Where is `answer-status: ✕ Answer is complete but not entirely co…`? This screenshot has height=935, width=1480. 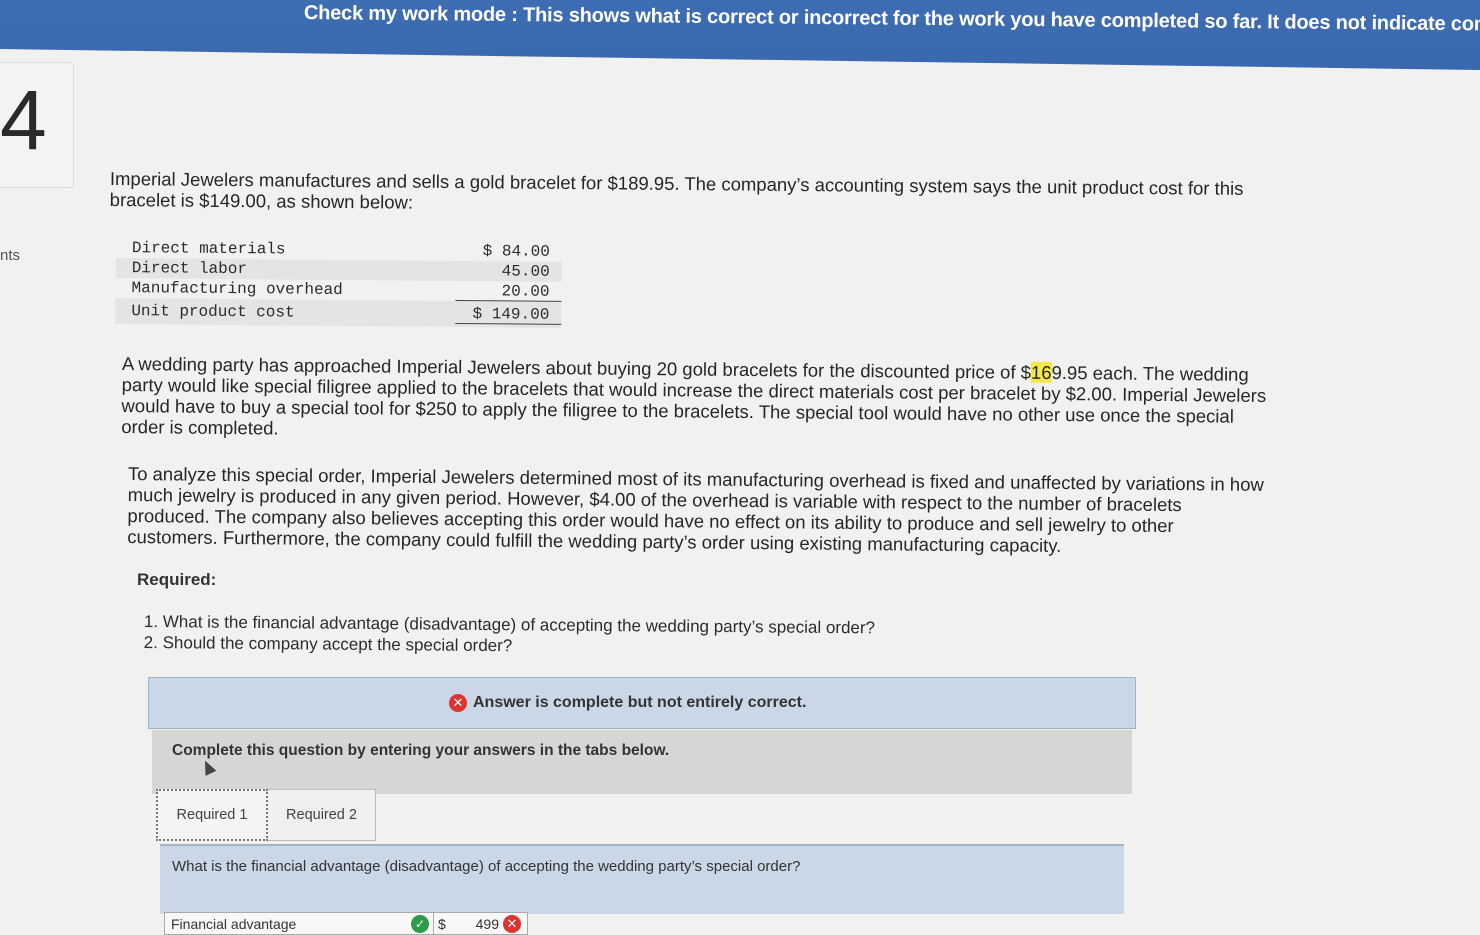
answer-status: ✕ Answer is complete but not entirely co… is located at coordinates (627, 703).